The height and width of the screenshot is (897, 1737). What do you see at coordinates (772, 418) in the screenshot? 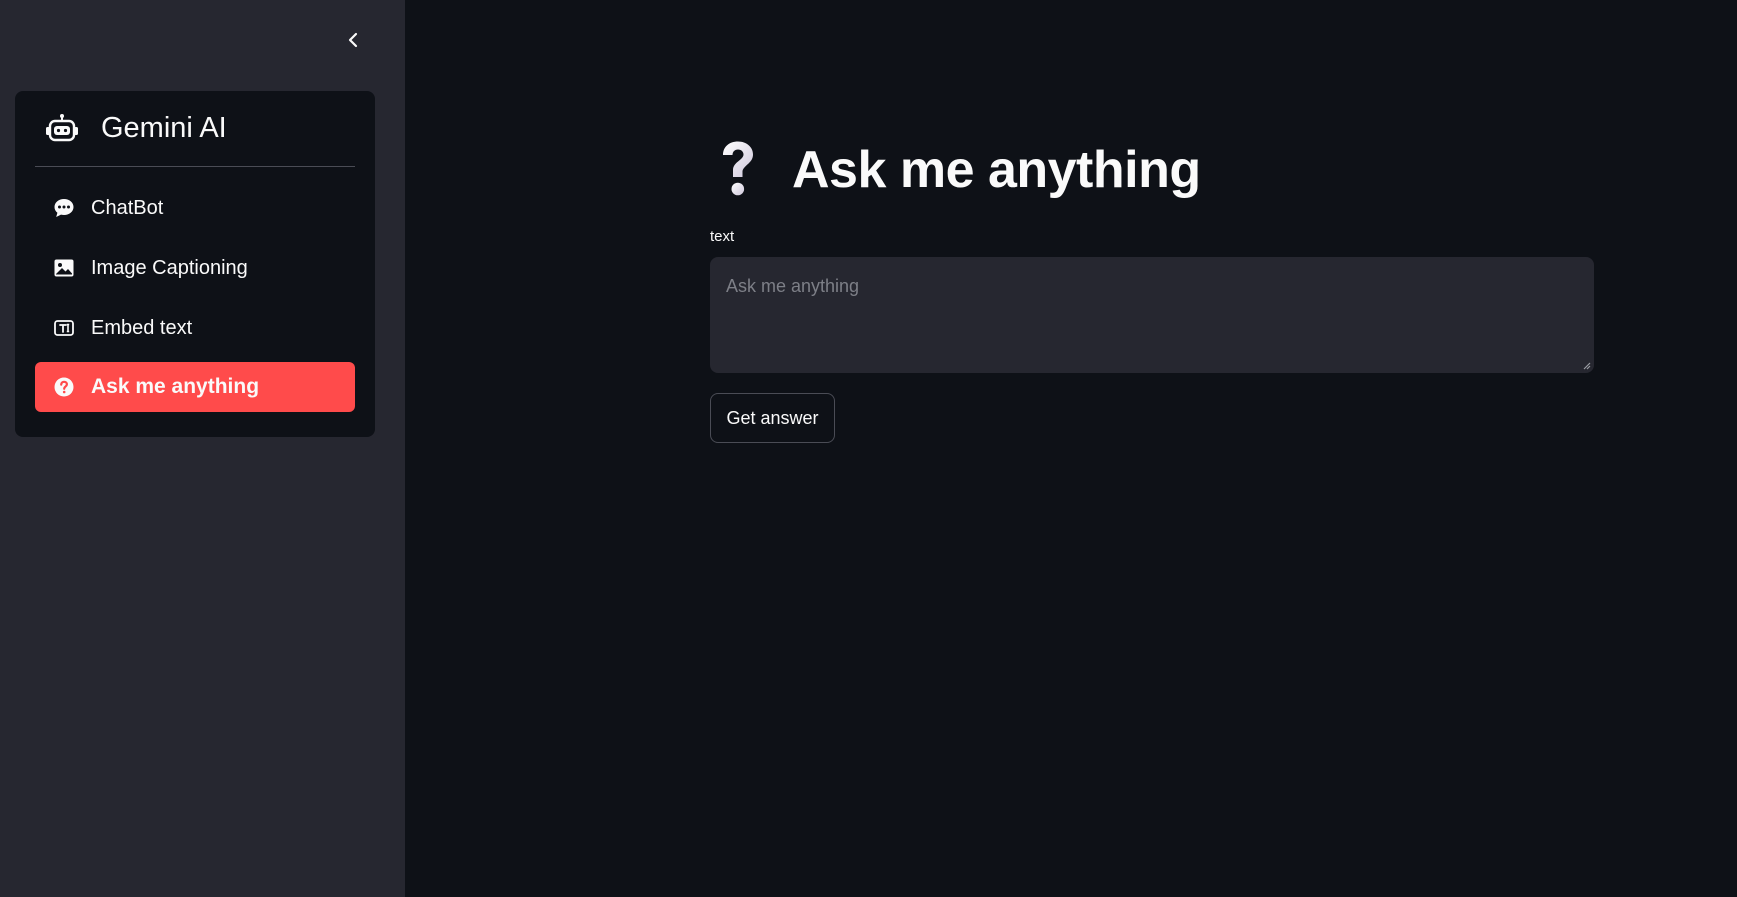
I see `get-answer-button: Get answer` at bounding box center [772, 418].